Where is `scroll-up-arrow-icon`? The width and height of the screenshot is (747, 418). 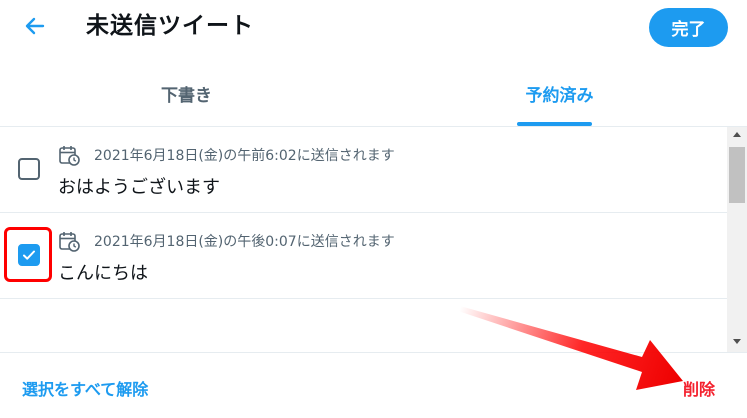 scroll-up-arrow-icon is located at coordinates (737, 134).